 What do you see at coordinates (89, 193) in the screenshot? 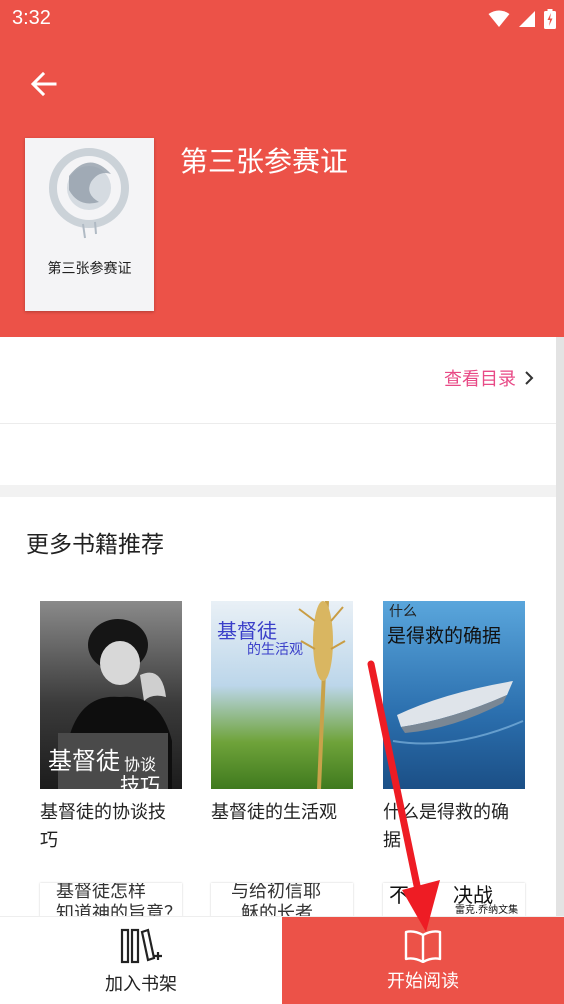
I see `dragon-emblem-icon` at bounding box center [89, 193].